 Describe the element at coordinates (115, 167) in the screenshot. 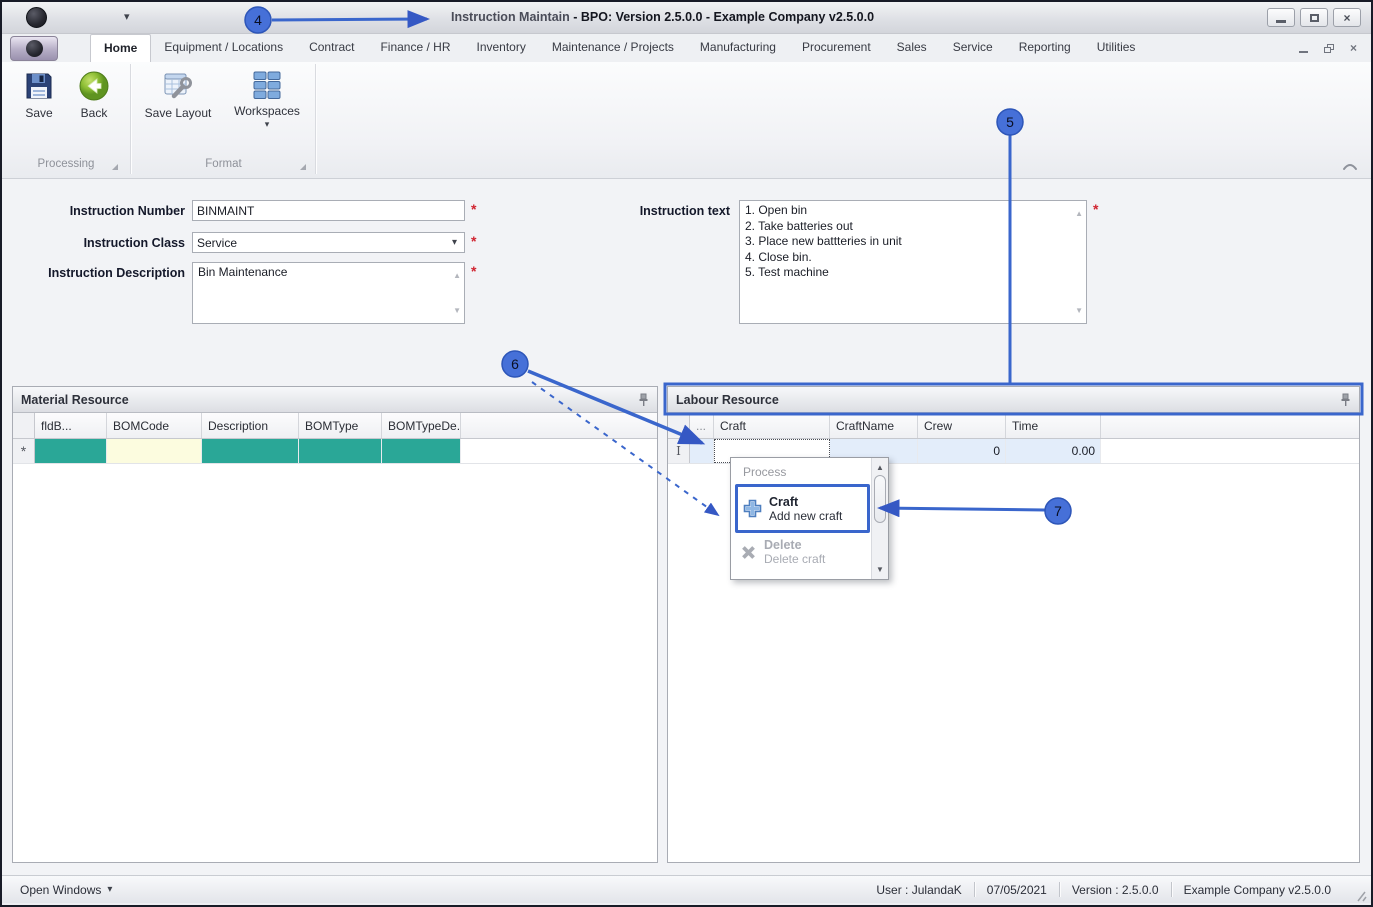

I see `processing-dialog-launcher-icon` at that location.